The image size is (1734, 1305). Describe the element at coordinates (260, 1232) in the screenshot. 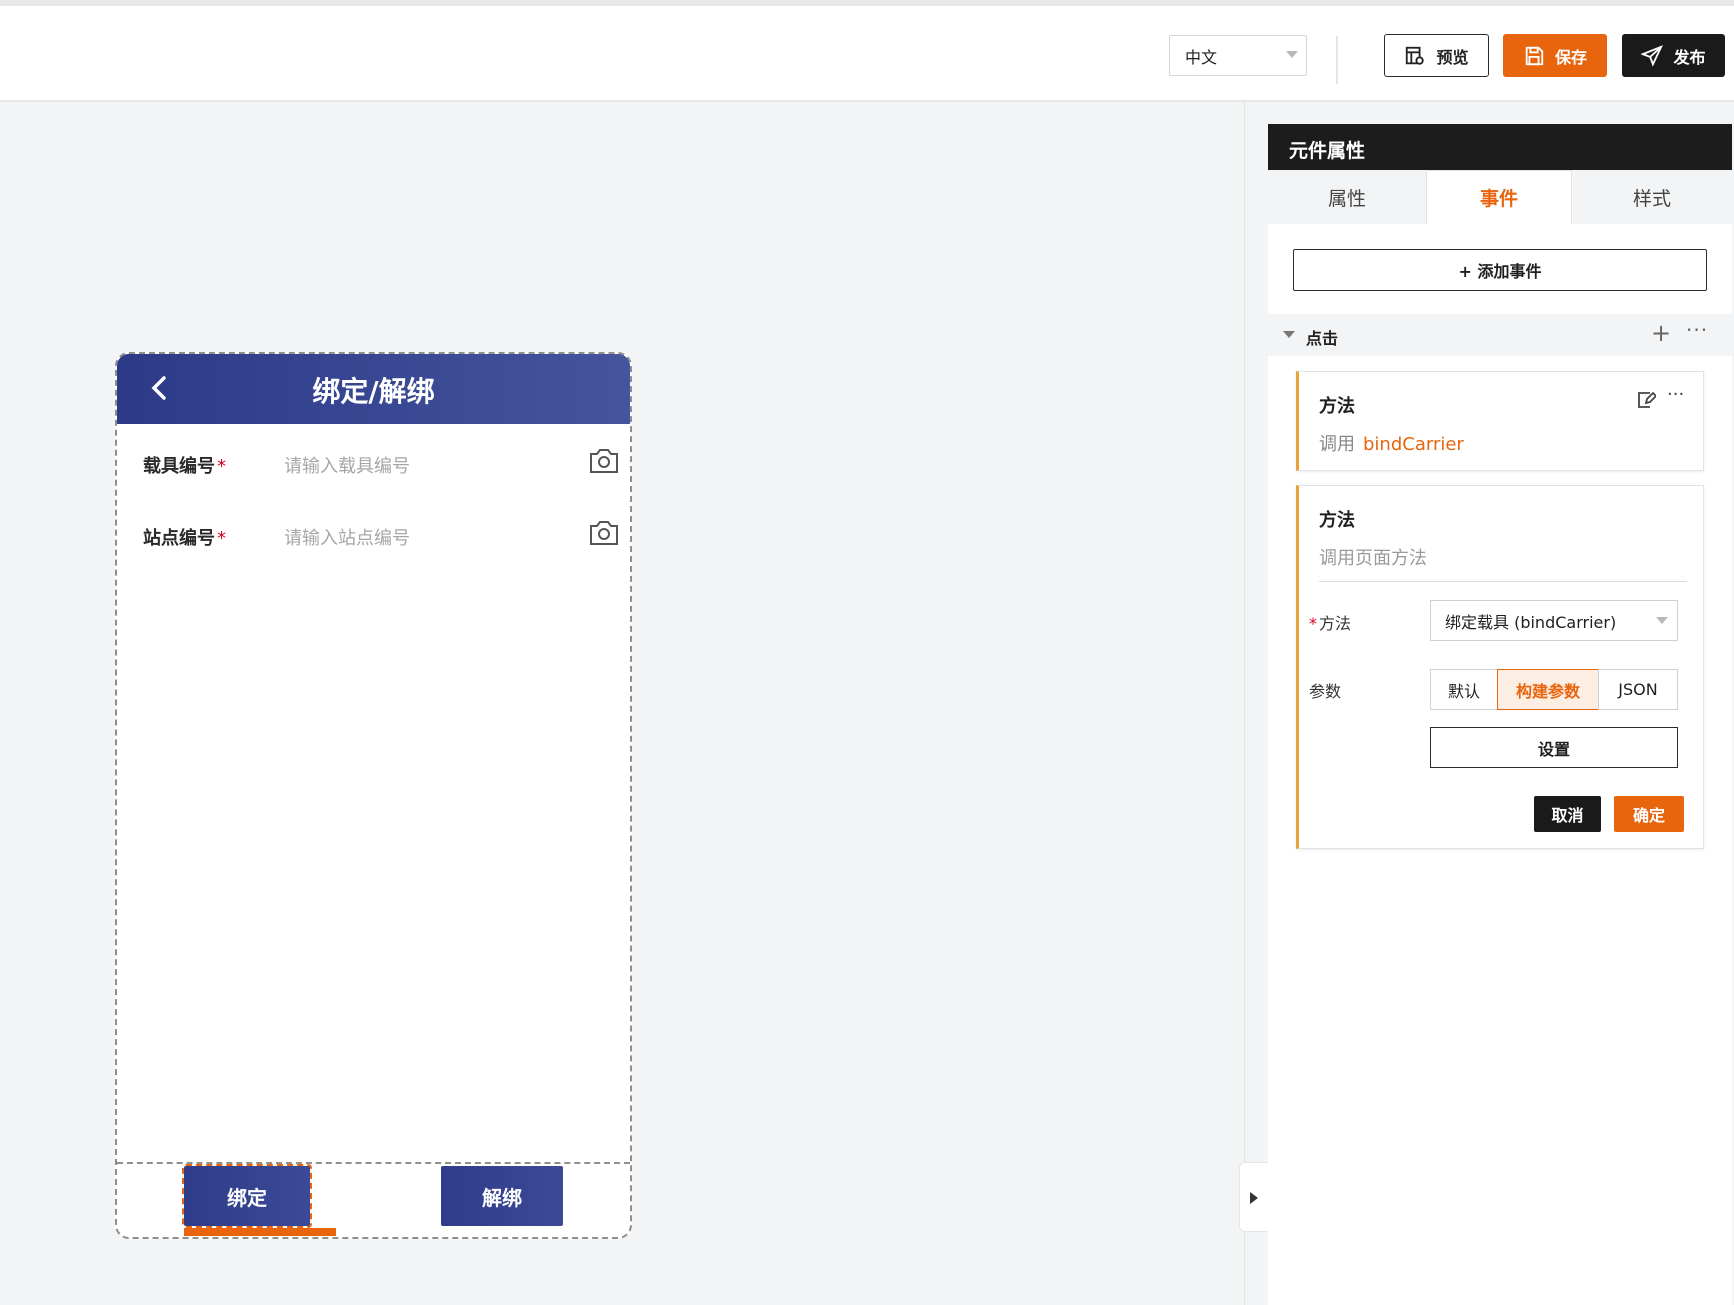

I see `selection-indicator` at that location.